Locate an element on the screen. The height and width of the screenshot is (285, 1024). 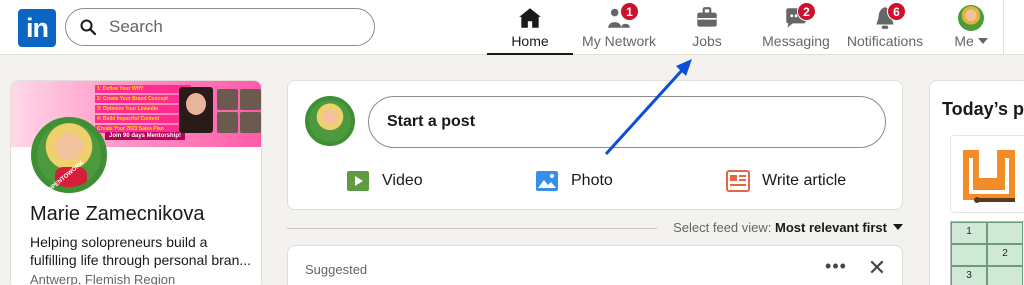
banner-step: 3: Optimize Your LinkedIn is located at coordinates (143, 109).